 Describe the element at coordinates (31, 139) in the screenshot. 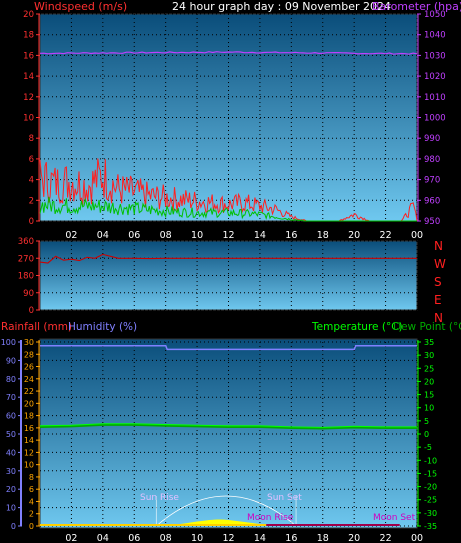

I see `wind-y-tick: 8` at that location.